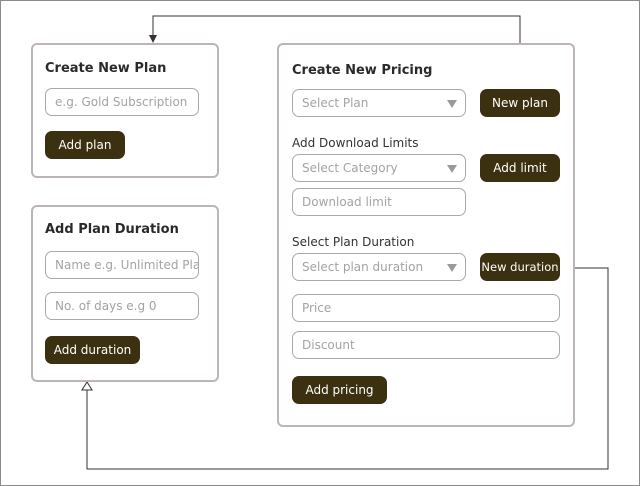 The image size is (640, 486). What do you see at coordinates (339, 390) in the screenshot?
I see `add-pricing-button: Add pricing` at bounding box center [339, 390].